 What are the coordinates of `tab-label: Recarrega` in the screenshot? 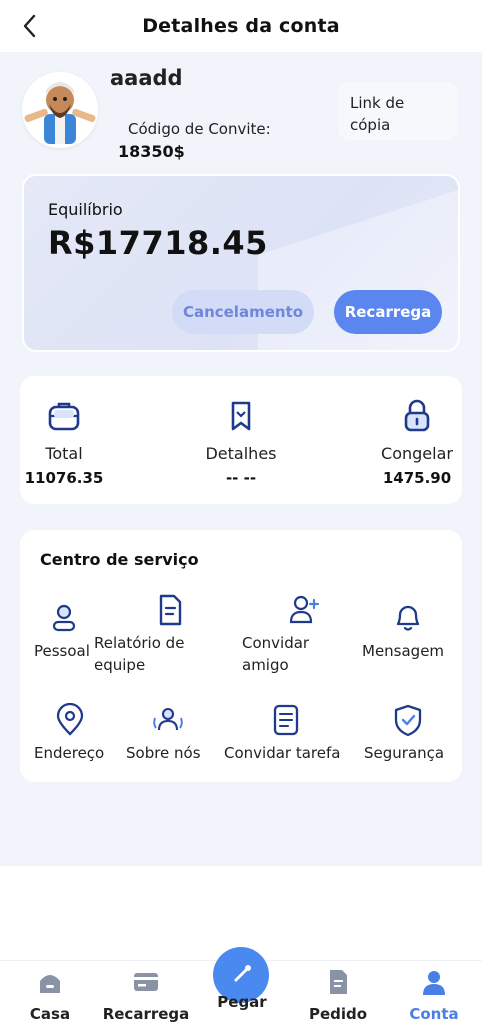 It's located at (146, 1014).